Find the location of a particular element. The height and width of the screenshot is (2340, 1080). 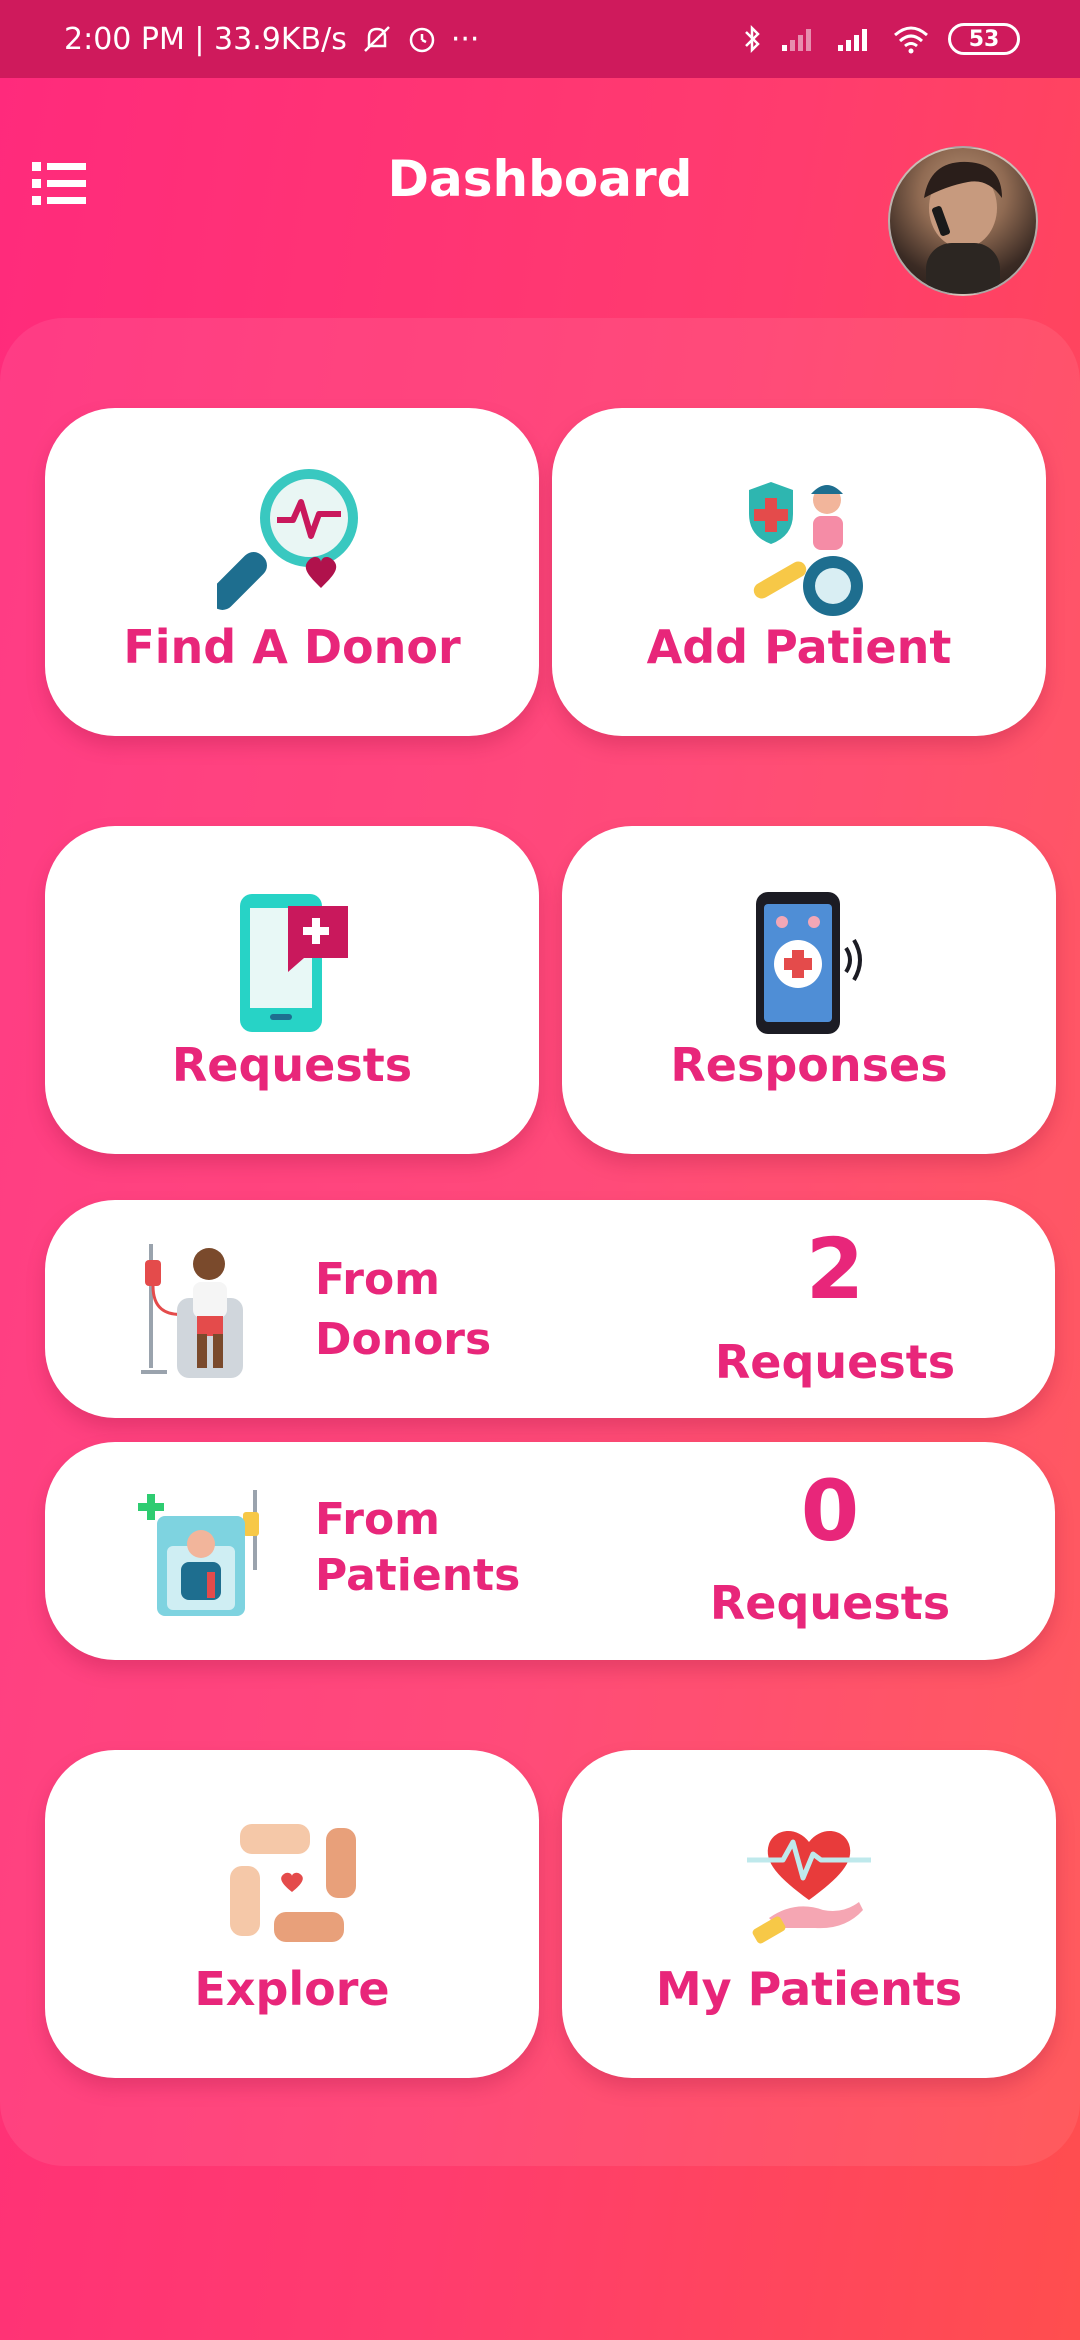

add-patient-card: Add Patient is located at coordinates (799, 572).